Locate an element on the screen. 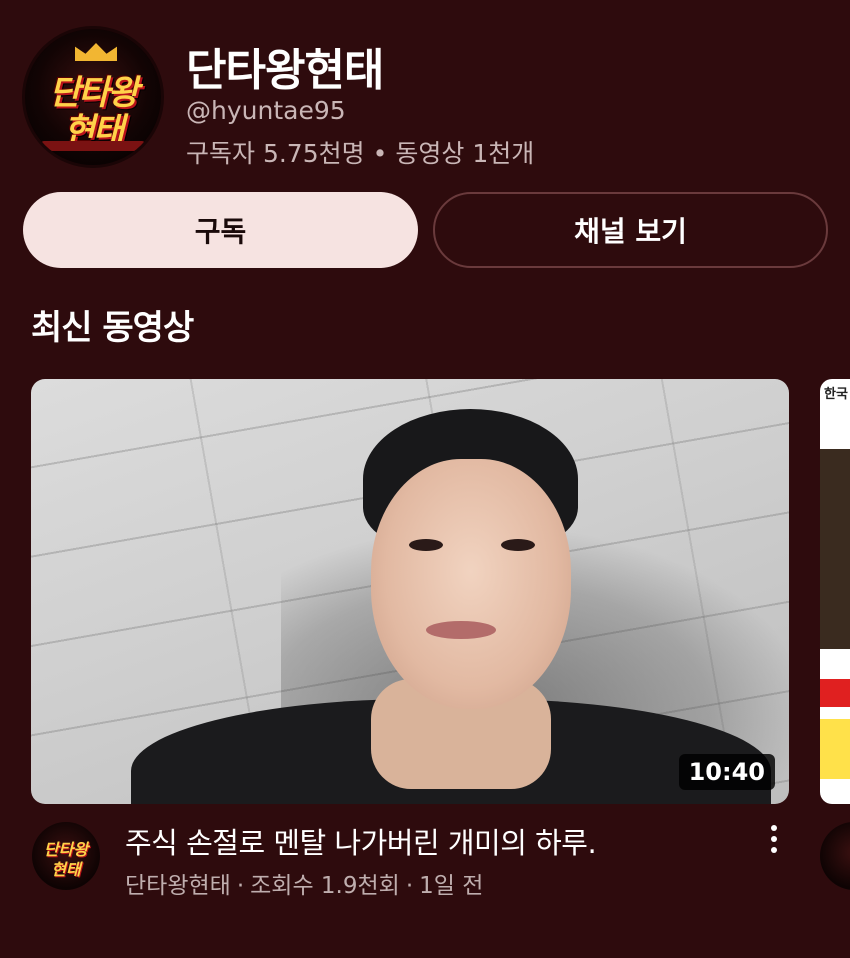  video-duration-badge: 10:40 is located at coordinates (726, 772).